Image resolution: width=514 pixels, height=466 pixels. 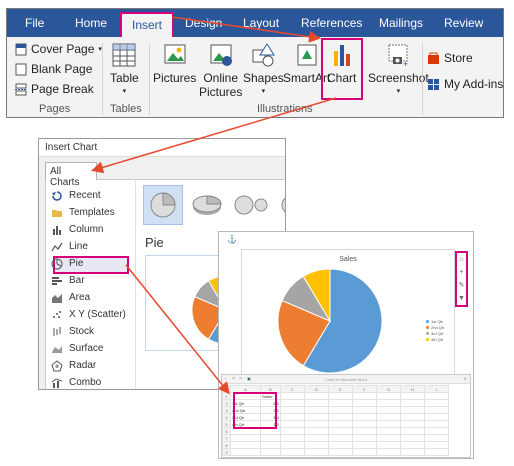 What do you see at coordinates (220, 70) in the screenshot?
I see `online-pictures-button: Online Pictures` at bounding box center [220, 70].